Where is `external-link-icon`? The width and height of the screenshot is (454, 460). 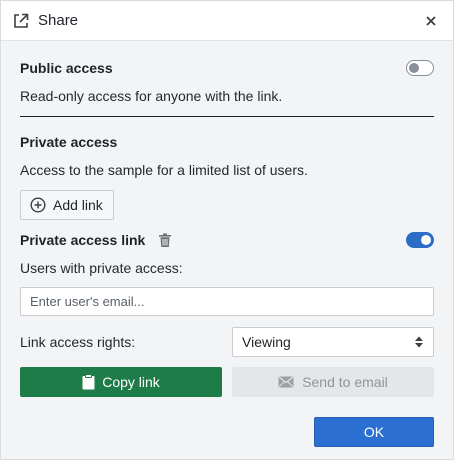
external-link-icon is located at coordinates (21, 21).